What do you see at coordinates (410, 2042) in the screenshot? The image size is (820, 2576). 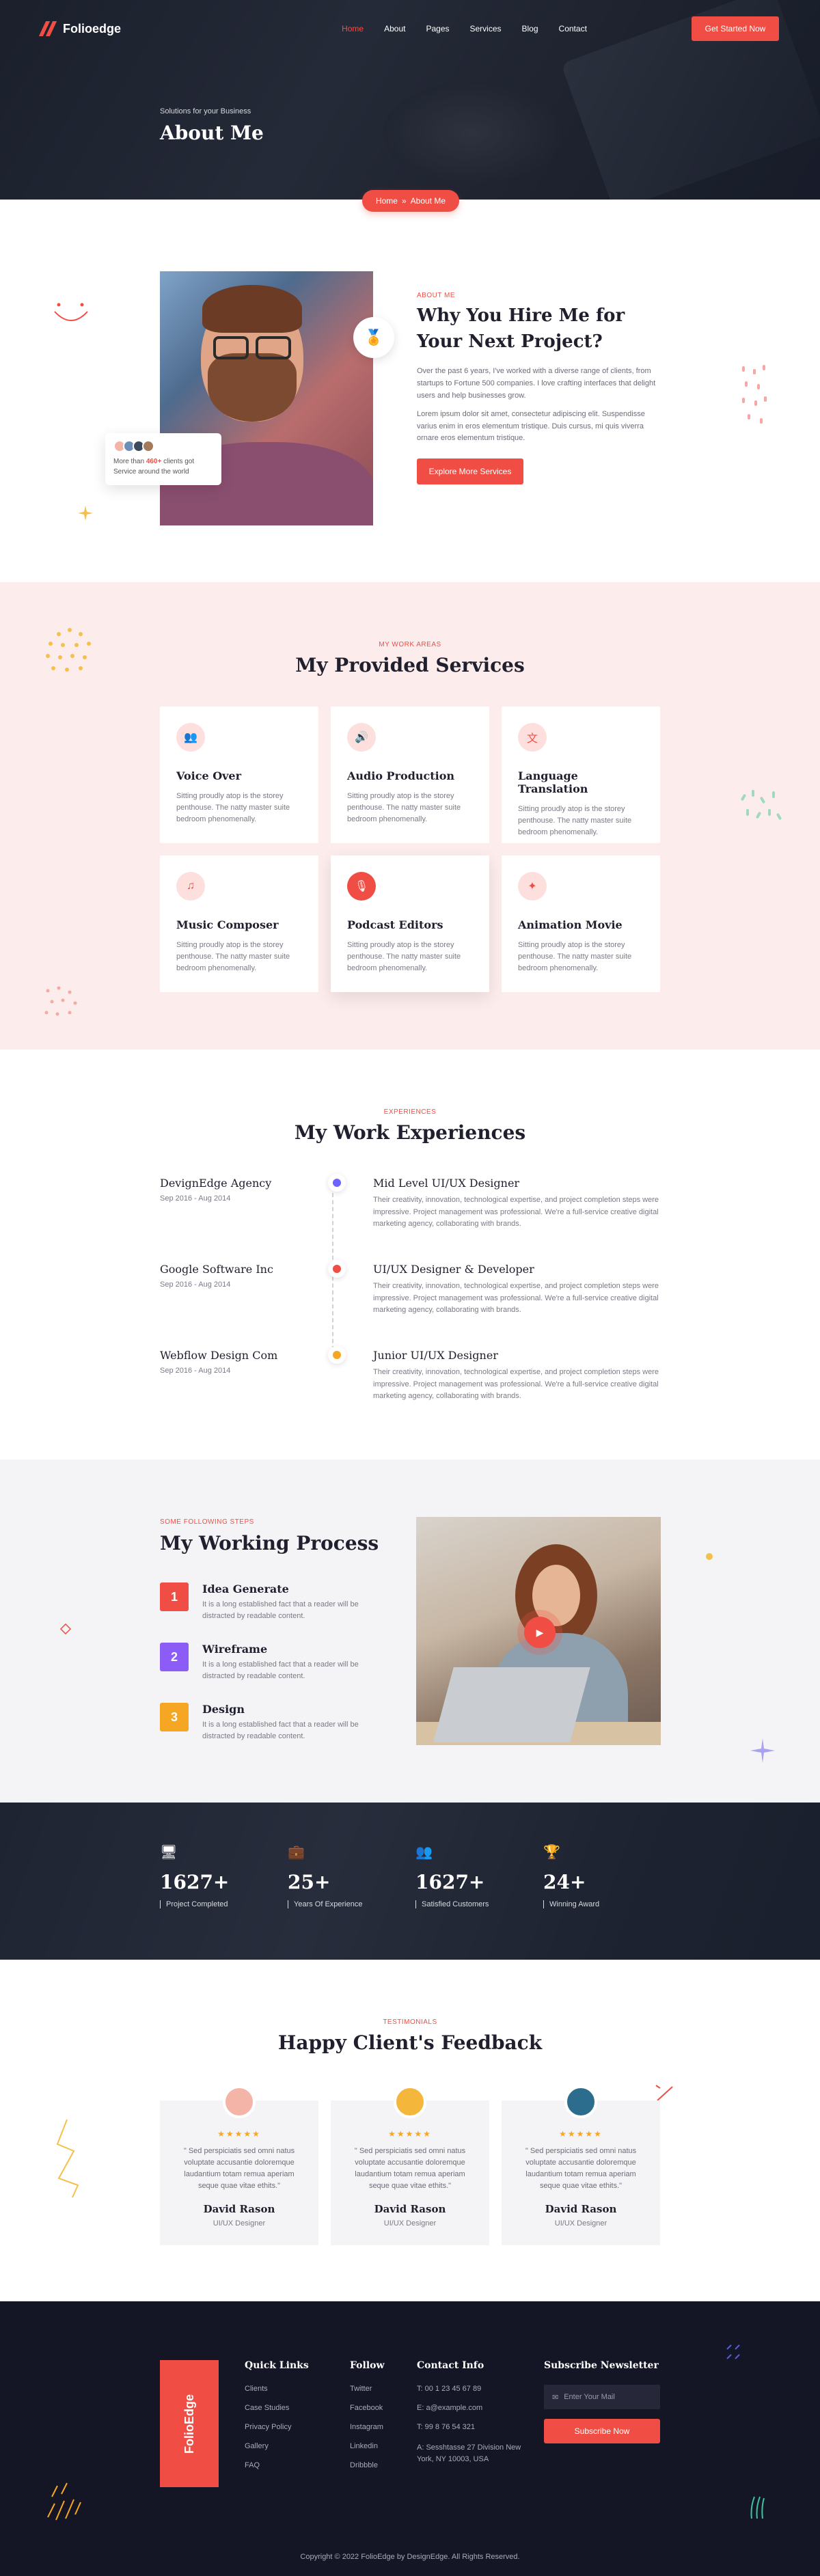 I see `testimonials-title: Happy Client's Feedback` at bounding box center [410, 2042].